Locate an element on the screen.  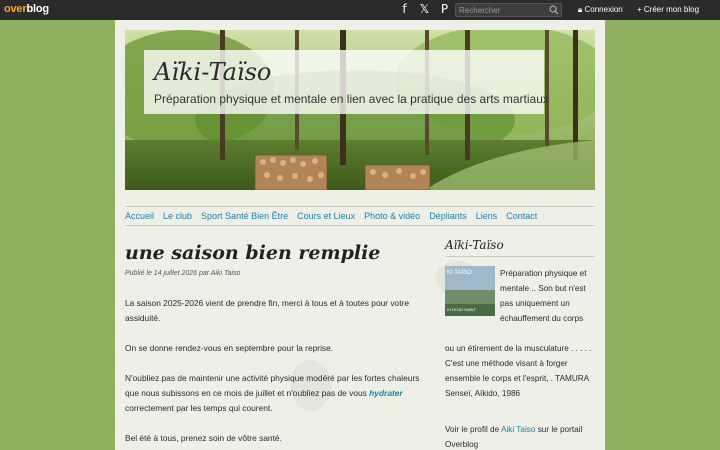
site-title: Aïki-Taïso is located at coordinates (212, 72).